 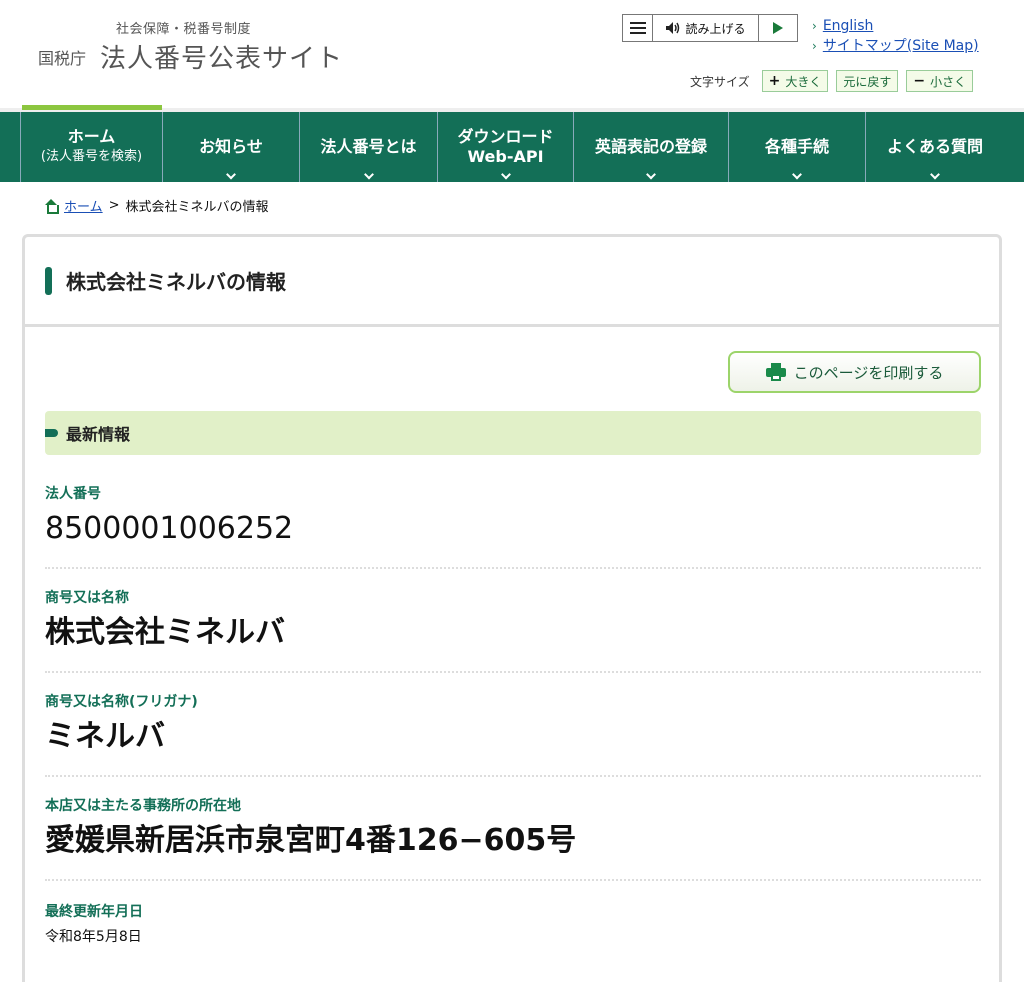 I want to click on field-value: 8500001006252, so click(x=169, y=528).